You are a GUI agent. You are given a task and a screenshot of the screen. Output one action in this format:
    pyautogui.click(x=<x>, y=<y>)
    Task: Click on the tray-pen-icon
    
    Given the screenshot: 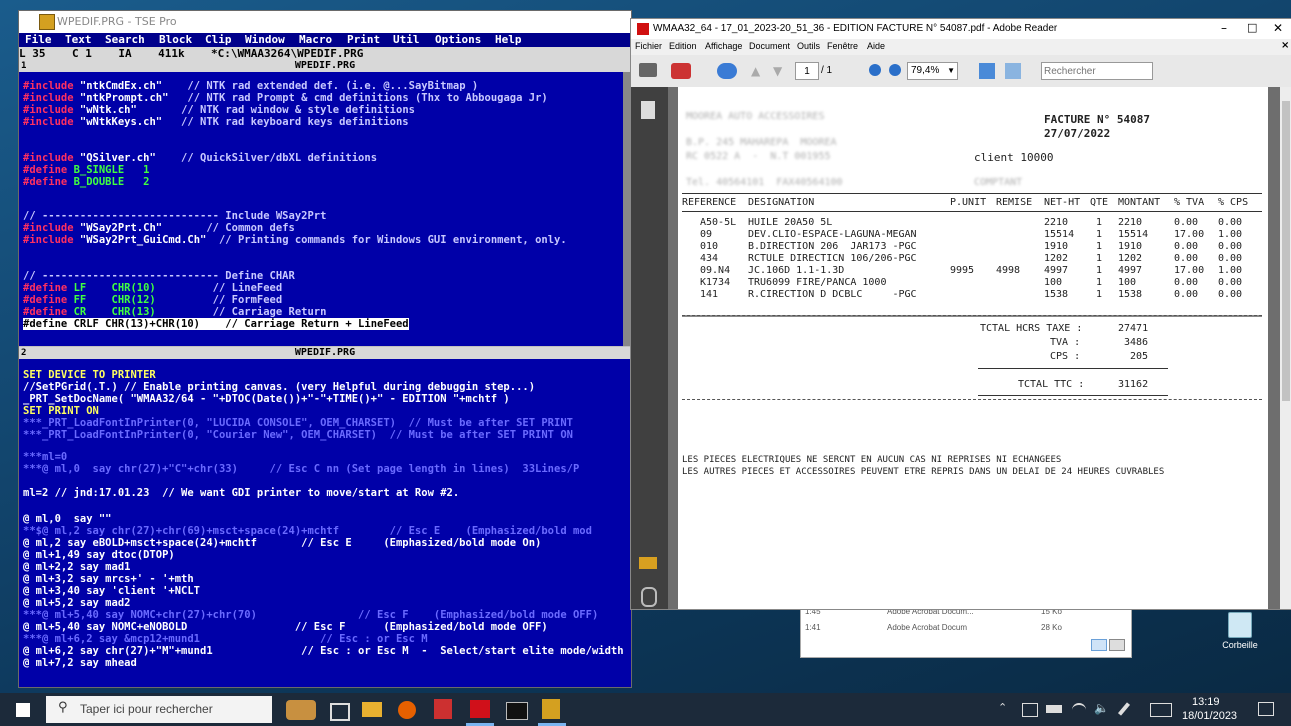 What is the action you would take?
    pyautogui.click(x=1124, y=709)
    